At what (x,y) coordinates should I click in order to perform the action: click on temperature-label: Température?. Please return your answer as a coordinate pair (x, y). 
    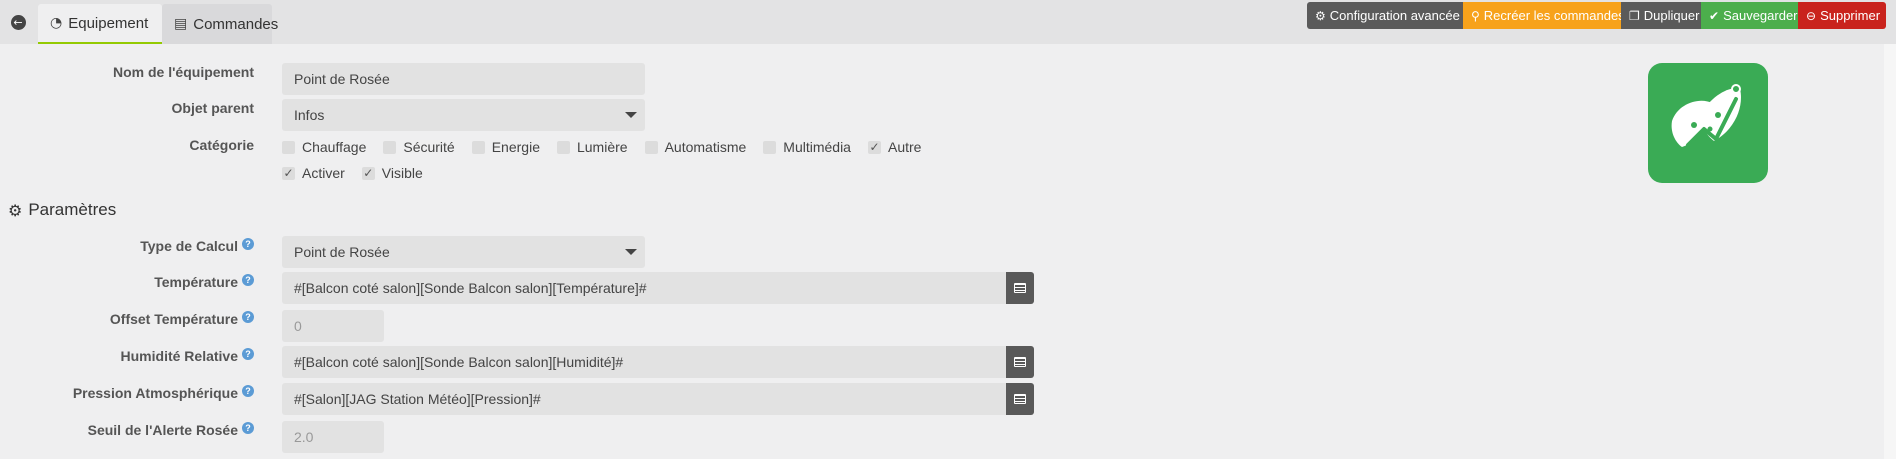
    Looking at the image, I should click on (204, 282).